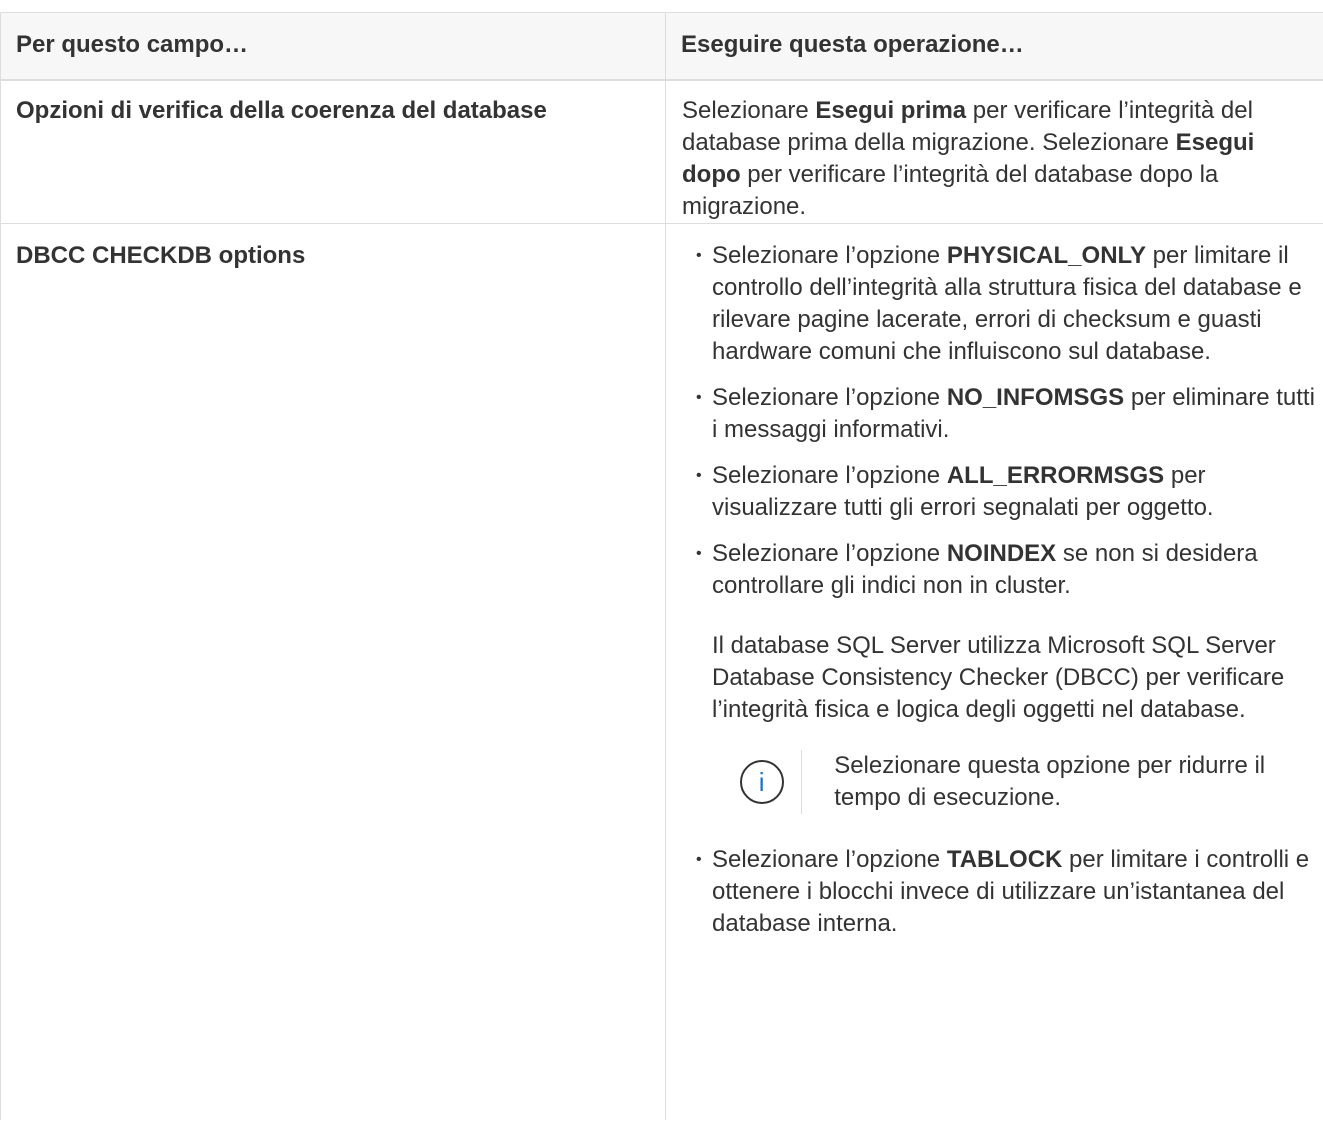 The height and width of the screenshot is (1146, 1323). Describe the element at coordinates (1035, 397) in the screenshot. I see `item-option: NO_INFOMSGS` at that location.